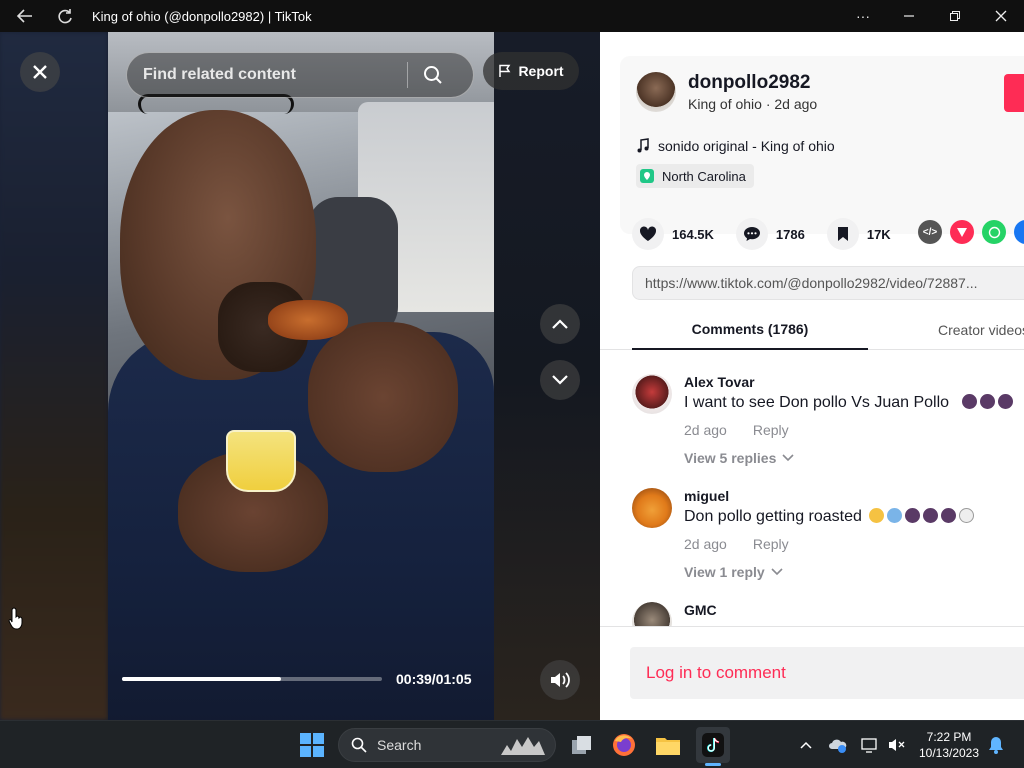 This screenshot has width=1024, height=768. Describe the element at coordinates (996, 745) in the screenshot. I see `notification-bell-icon` at that location.